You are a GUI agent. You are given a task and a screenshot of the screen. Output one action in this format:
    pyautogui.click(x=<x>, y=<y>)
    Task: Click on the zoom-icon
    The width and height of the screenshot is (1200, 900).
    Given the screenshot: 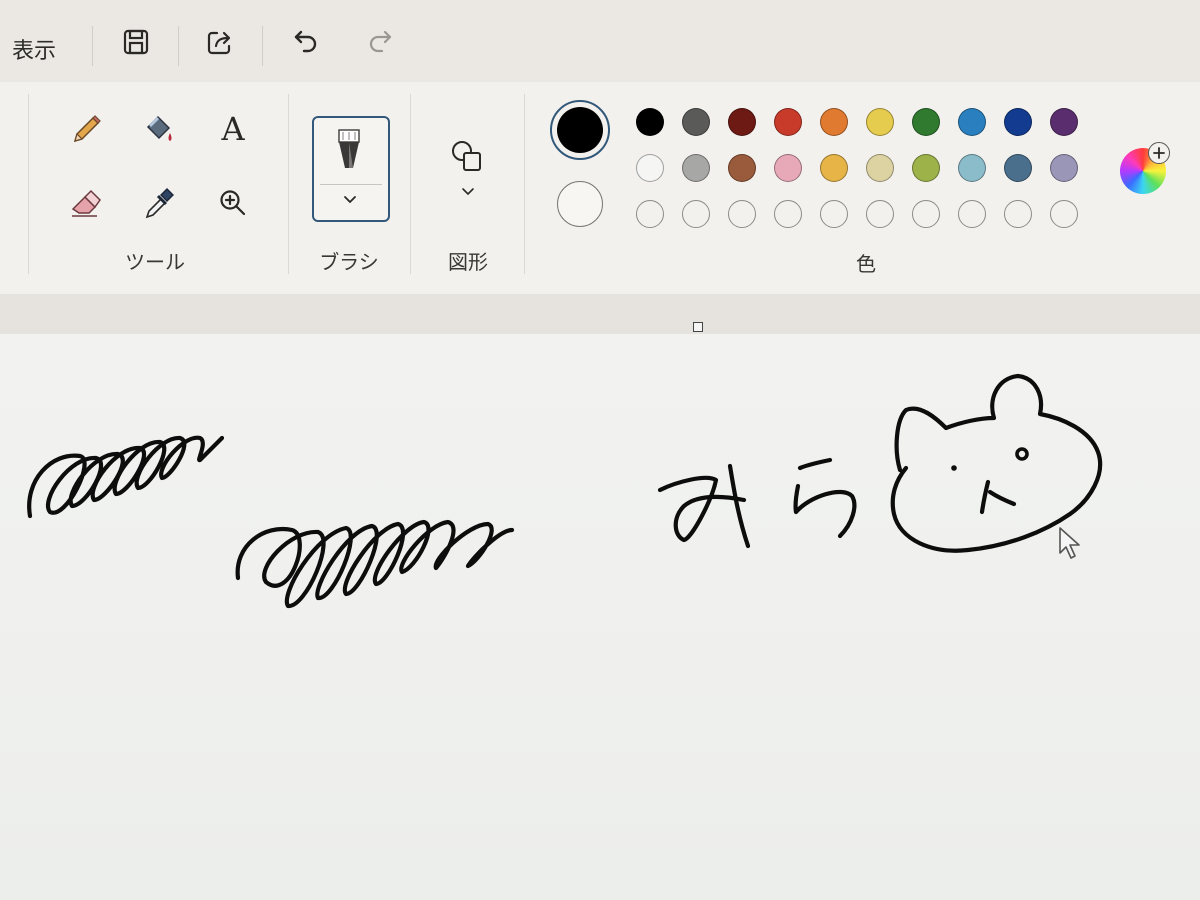 What is the action you would take?
    pyautogui.click(x=233, y=203)
    